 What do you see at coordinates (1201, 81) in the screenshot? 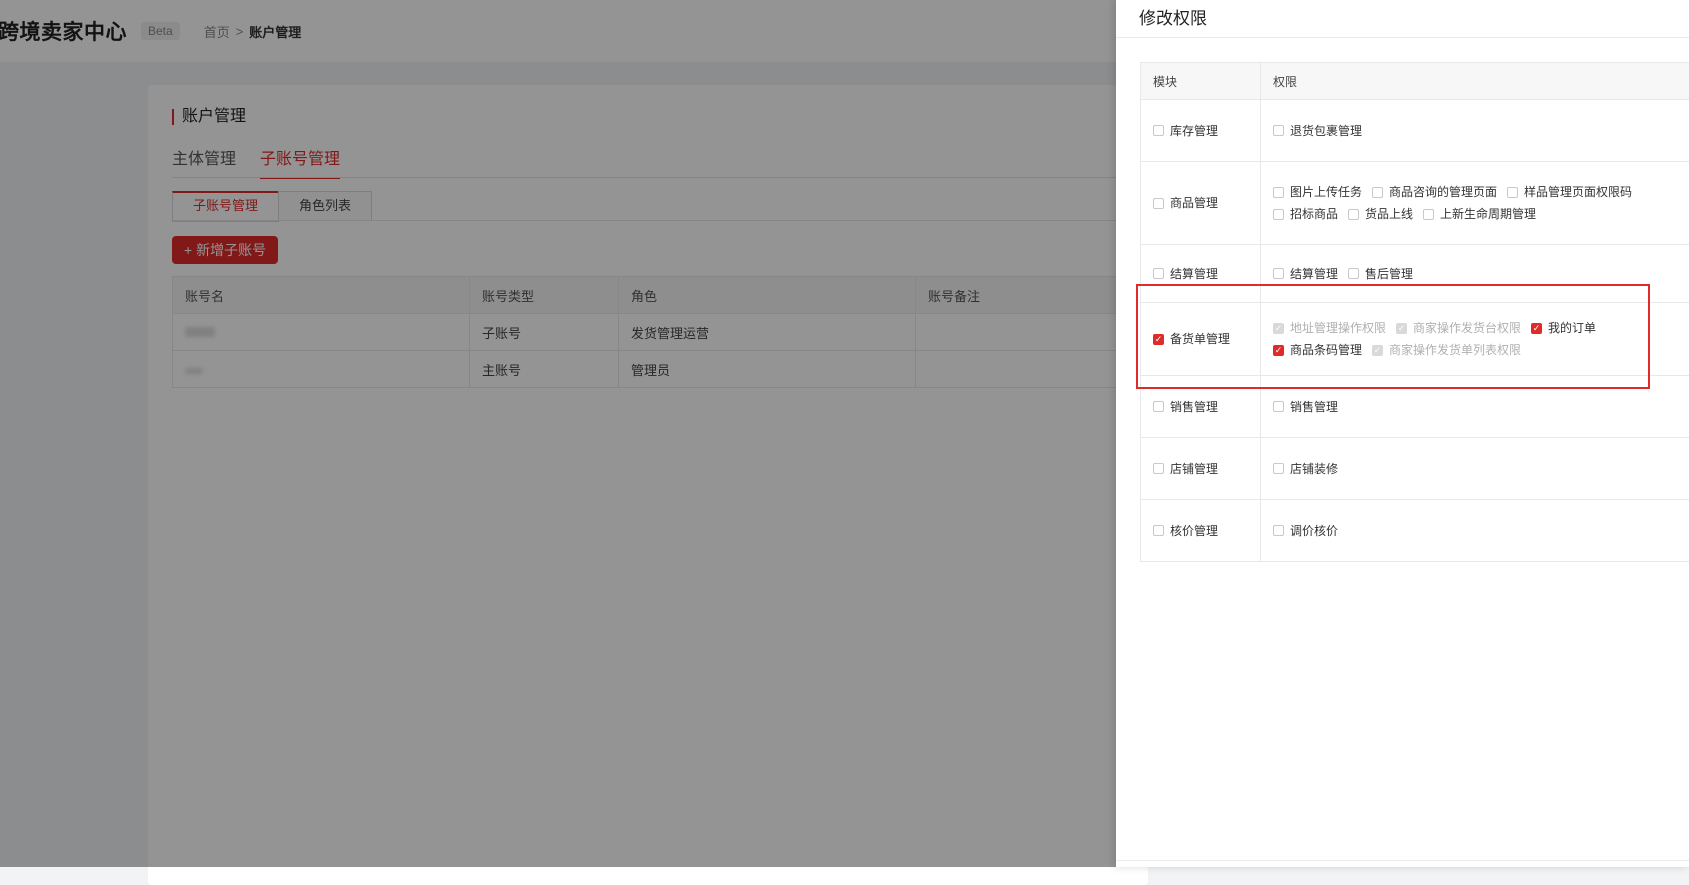
I see `module-column-header: 模块` at bounding box center [1201, 81].